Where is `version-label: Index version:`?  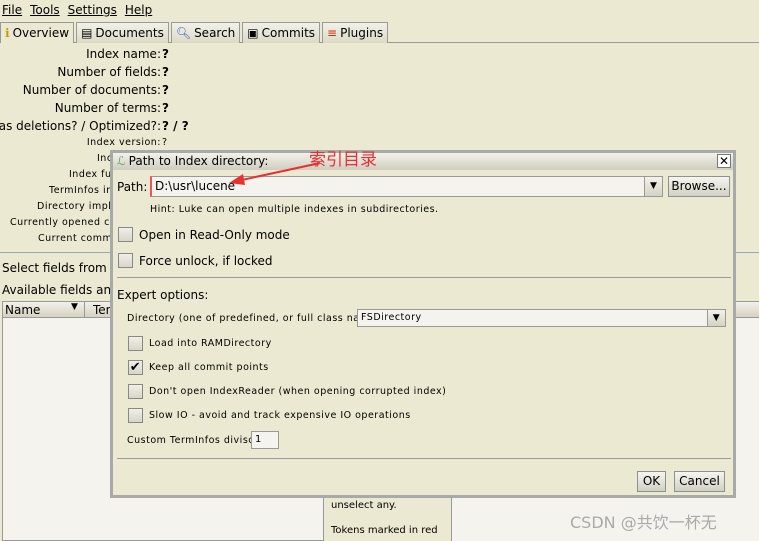
version-label: Index version: is located at coordinates (123, 142).